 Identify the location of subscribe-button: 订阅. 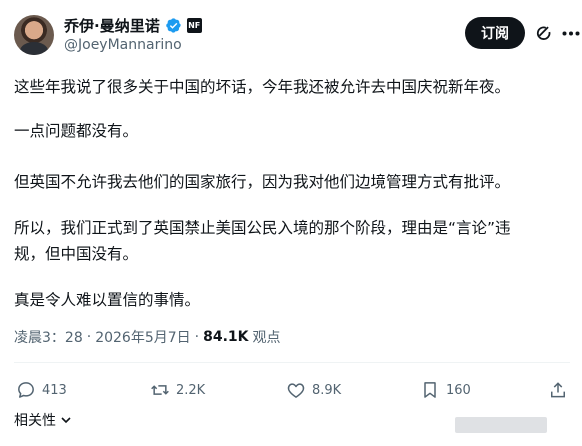
(495, 33).